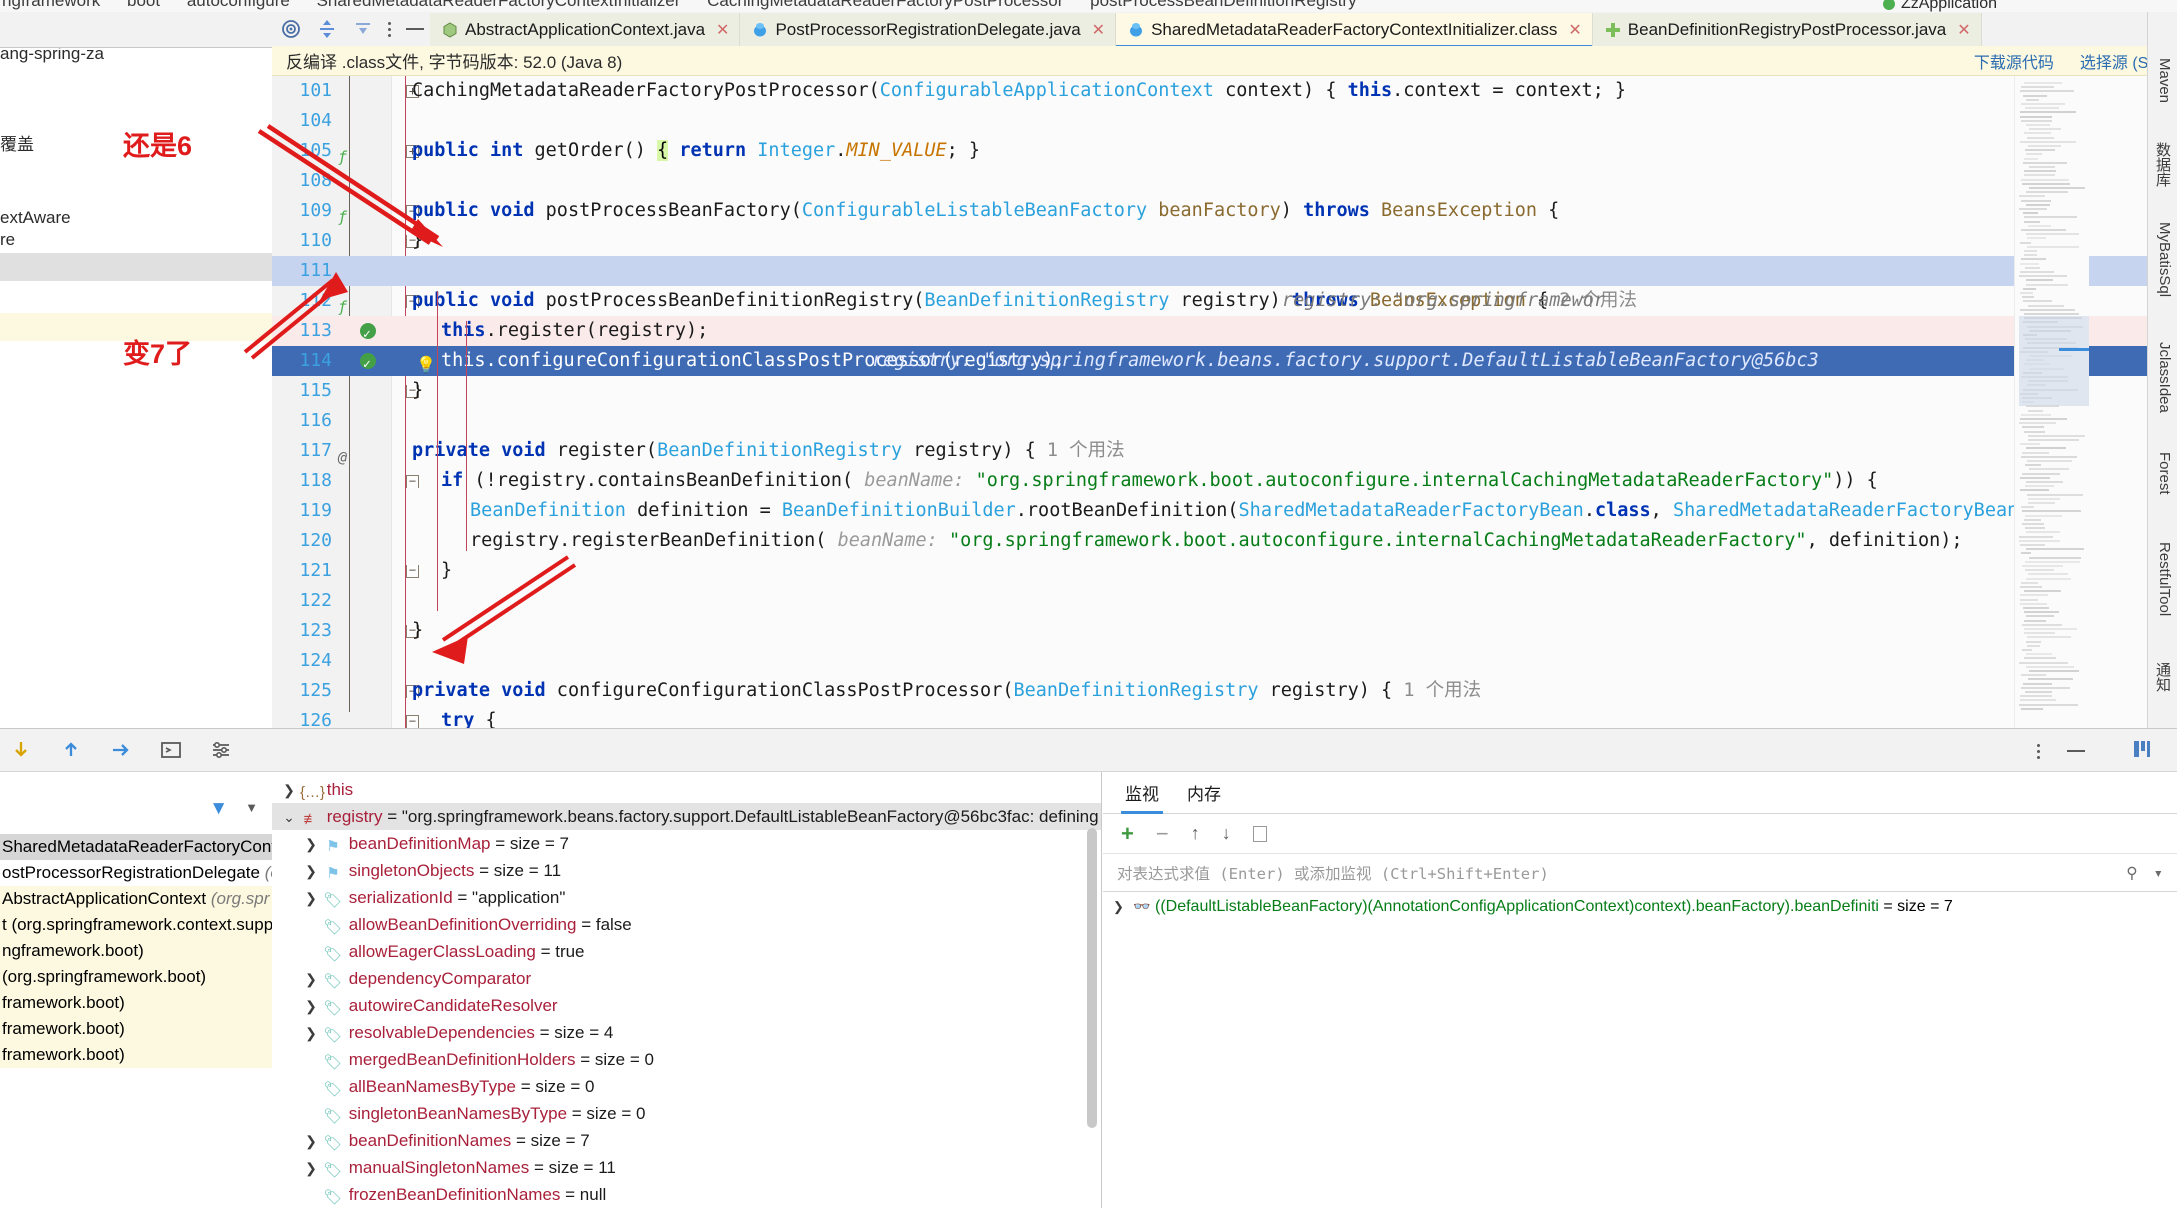  What do you see at coordinates (686, 1113) in the screenshot?
I see `variable-row: 🏷 singletonBeanNamesByType = size = 0` at bounding box center [686, 1113].